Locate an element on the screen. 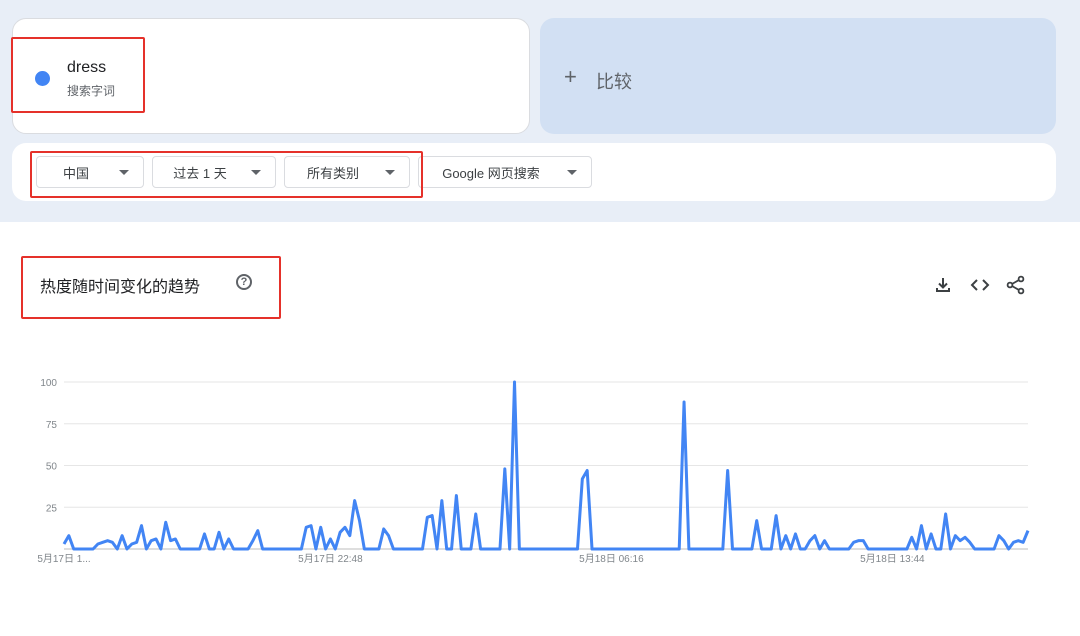 This screenshot has width=1080, height=636. y-tick-label: 25 is located at coordinates (52, 508).